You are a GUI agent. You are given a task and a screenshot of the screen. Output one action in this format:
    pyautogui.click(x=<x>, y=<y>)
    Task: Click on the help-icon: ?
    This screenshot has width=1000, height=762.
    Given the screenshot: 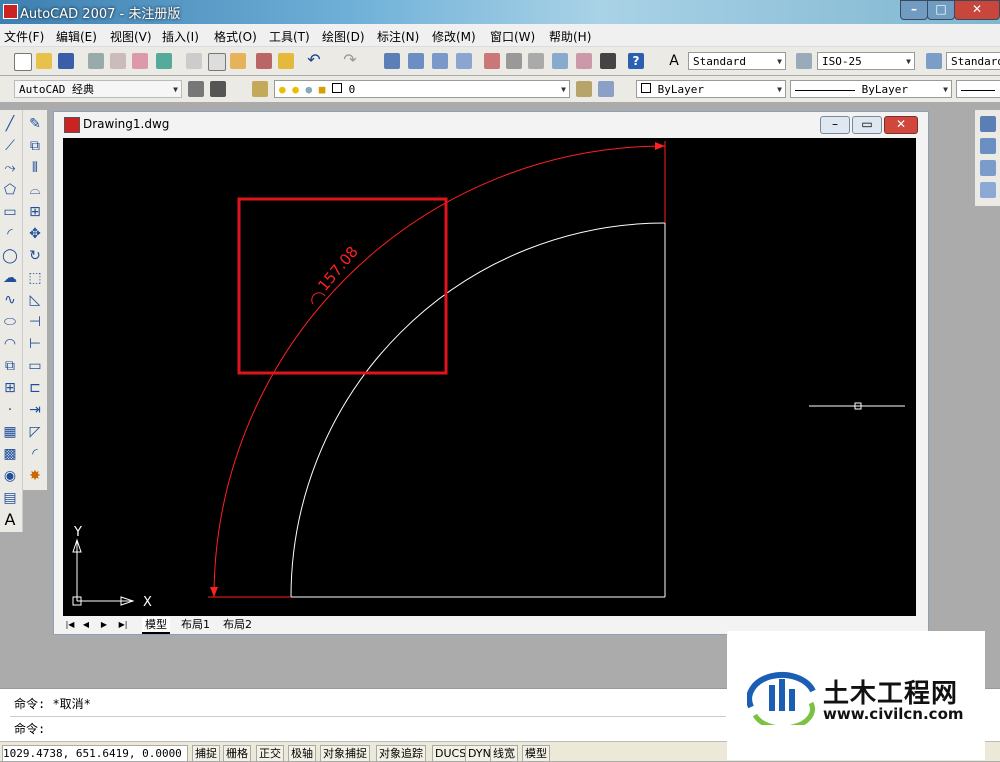 What is the action you would take?
    pyautogui.click(x=636, y=61)
    